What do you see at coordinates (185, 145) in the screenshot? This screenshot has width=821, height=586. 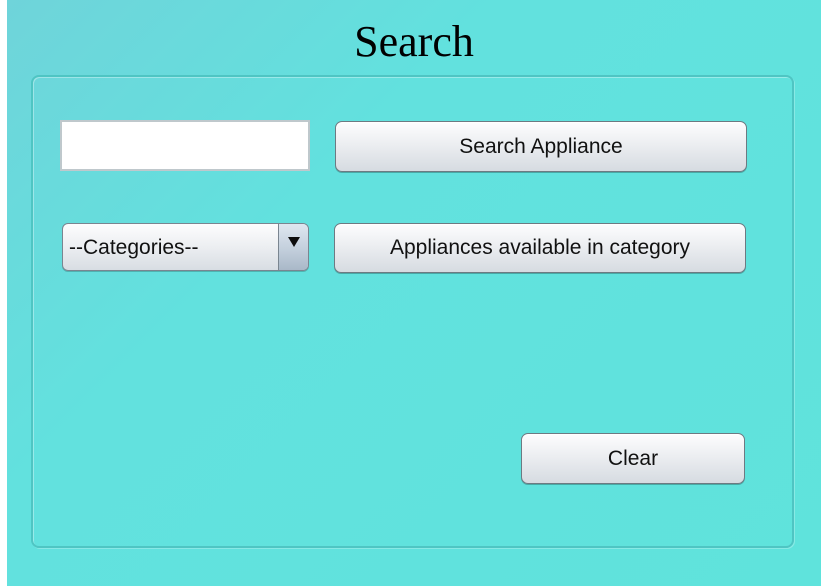 I see `search-input` at bounding box center [185, 145].